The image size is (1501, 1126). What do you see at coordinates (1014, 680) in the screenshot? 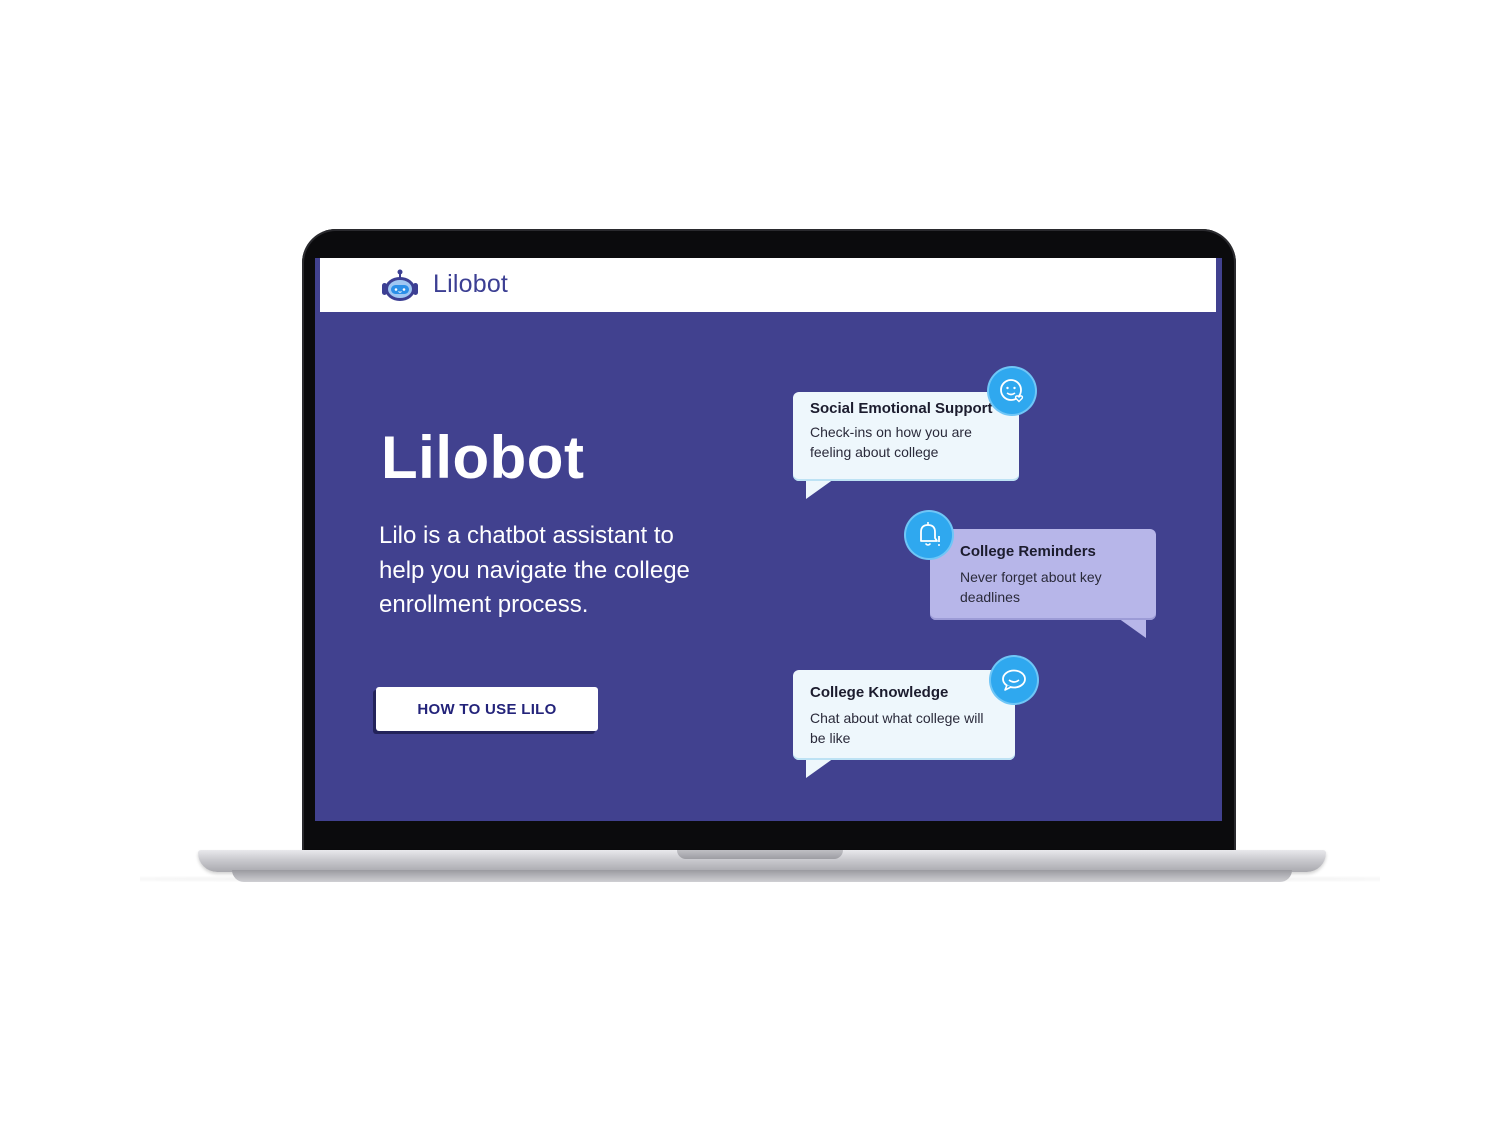
I see `chat-bubble-icon` at bounding box center [1014, 680].